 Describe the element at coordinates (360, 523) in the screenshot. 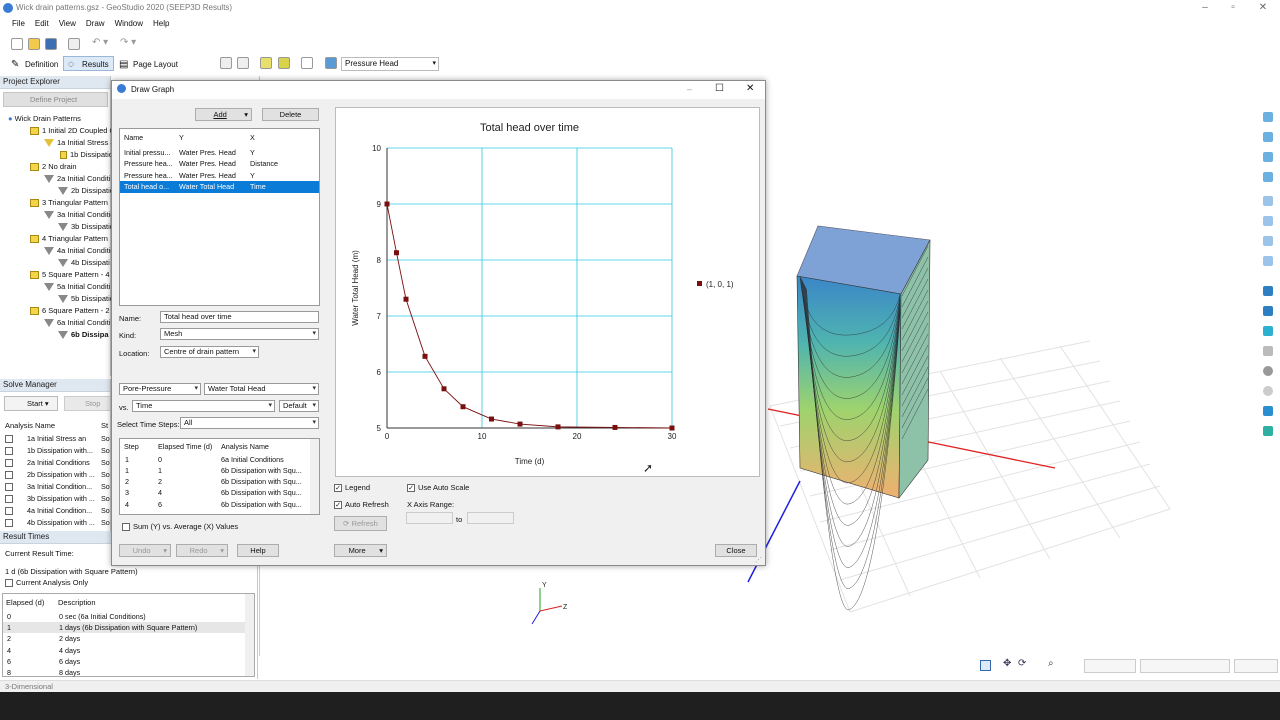

I see `refresh-button: ⟳ Refresh` at that location.